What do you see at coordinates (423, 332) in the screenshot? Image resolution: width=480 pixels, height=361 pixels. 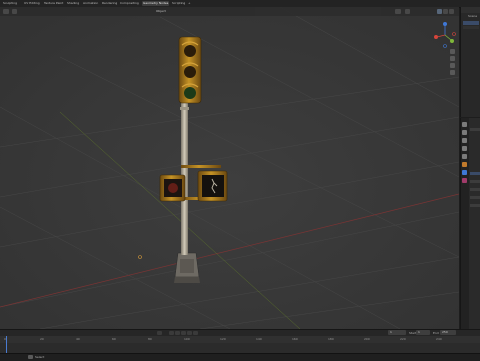 I see `start-frame-field: 1` at bounding box center [423, 332].